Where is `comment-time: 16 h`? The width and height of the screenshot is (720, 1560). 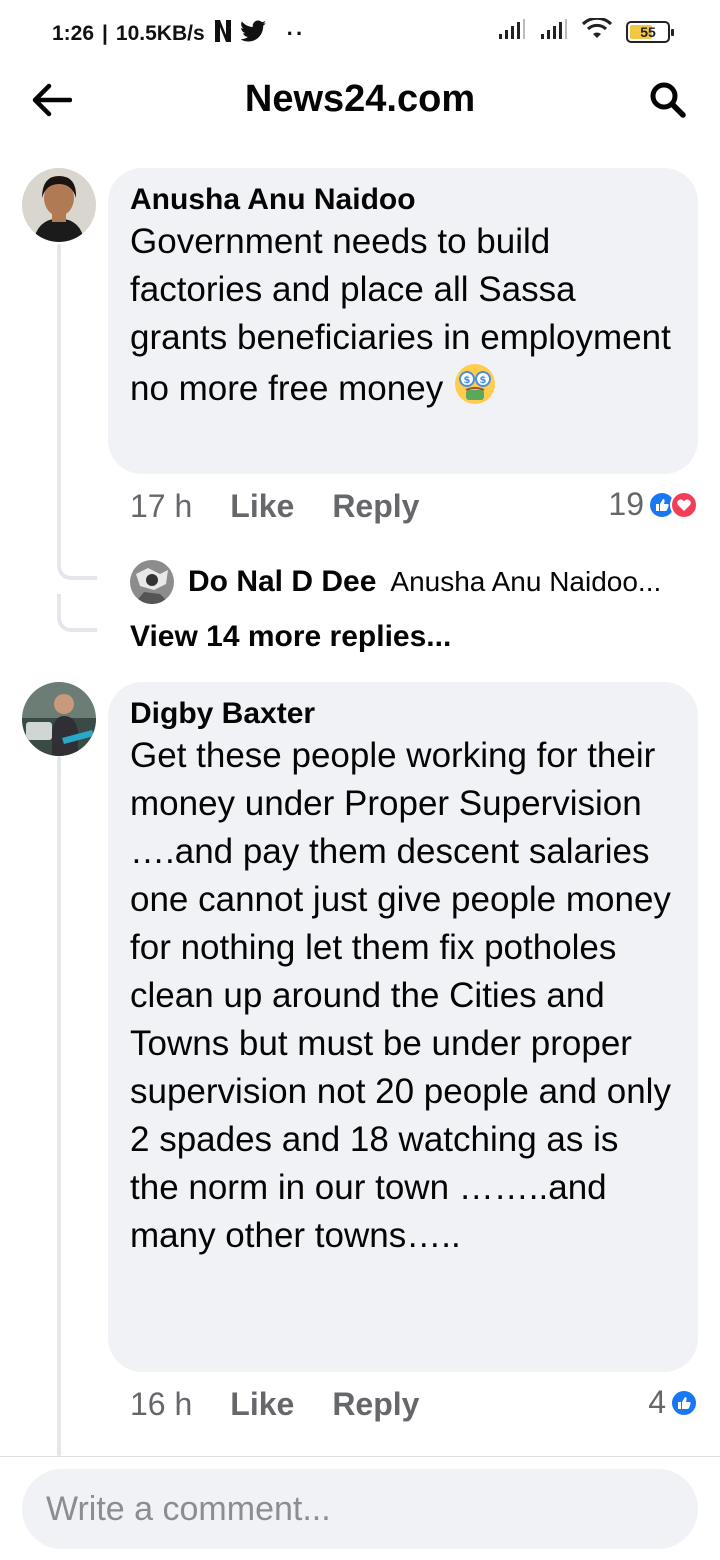
comment-time: 16 h is located at coordinates (161, 1404).